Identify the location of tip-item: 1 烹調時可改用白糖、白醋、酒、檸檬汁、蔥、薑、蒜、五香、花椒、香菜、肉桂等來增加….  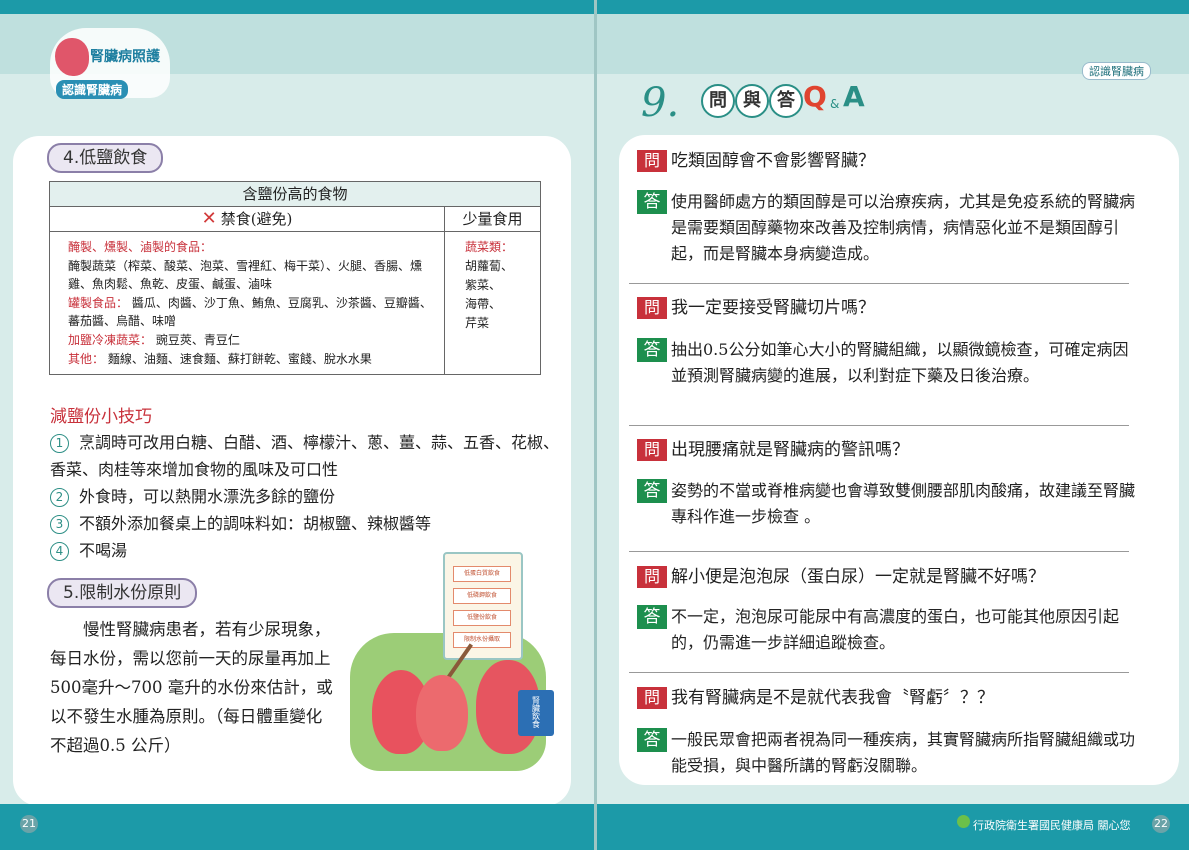
(310, 456).